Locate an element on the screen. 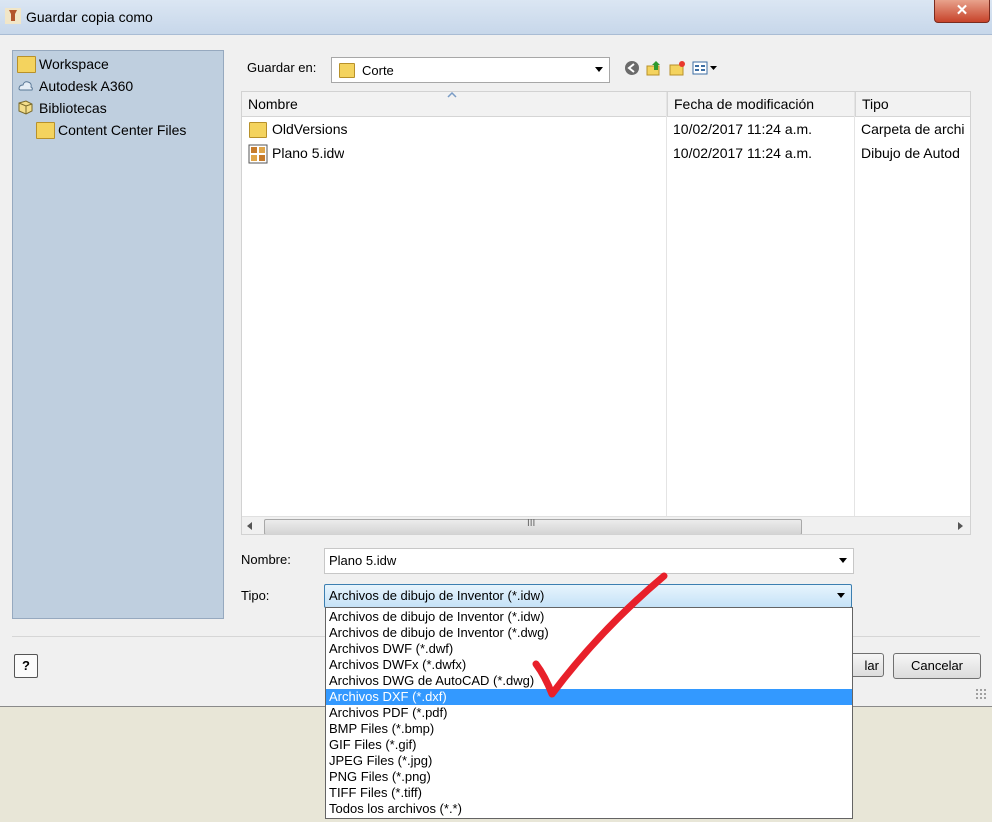 The width and height of the screenshot is (992, 822). place-label: Content Center Files is located at coordinates (122, 130).